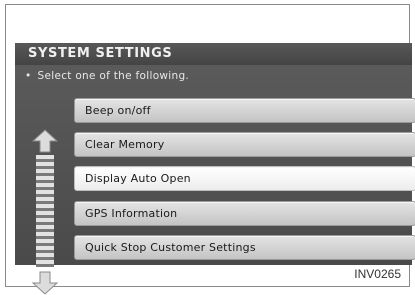  I want to click on beep-on-off-button: Beep on/off, so click(244, 110).